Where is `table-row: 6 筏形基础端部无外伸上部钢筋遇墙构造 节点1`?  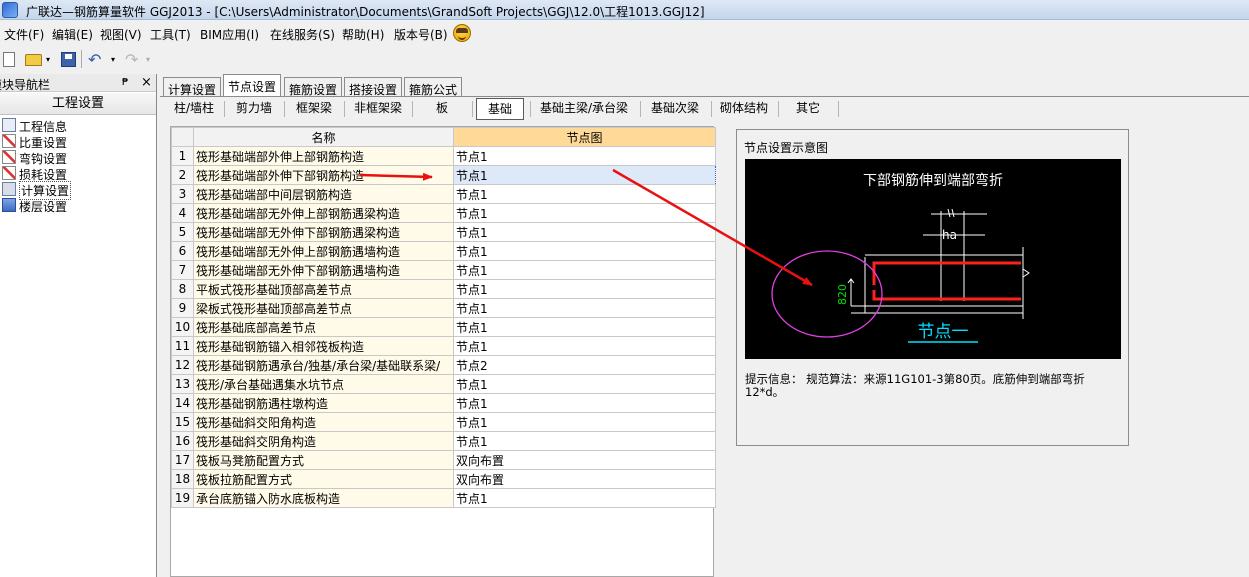
table-row: 6 筏形基础端部无外伸上部钢筋遇墙构造 节点1 is located at coordinates (443, 251).